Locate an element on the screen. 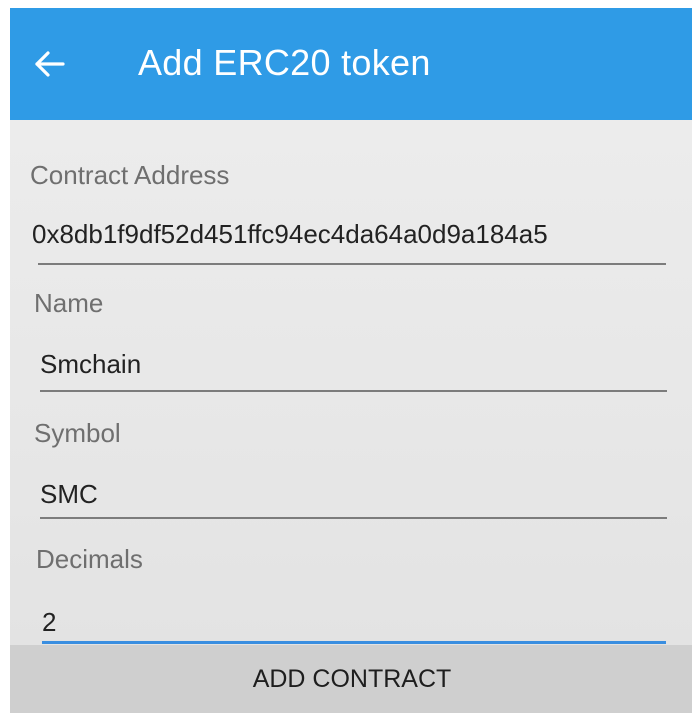 The image size is (692, 713). decimals-field-wrap is located at coordinates (352, 624).